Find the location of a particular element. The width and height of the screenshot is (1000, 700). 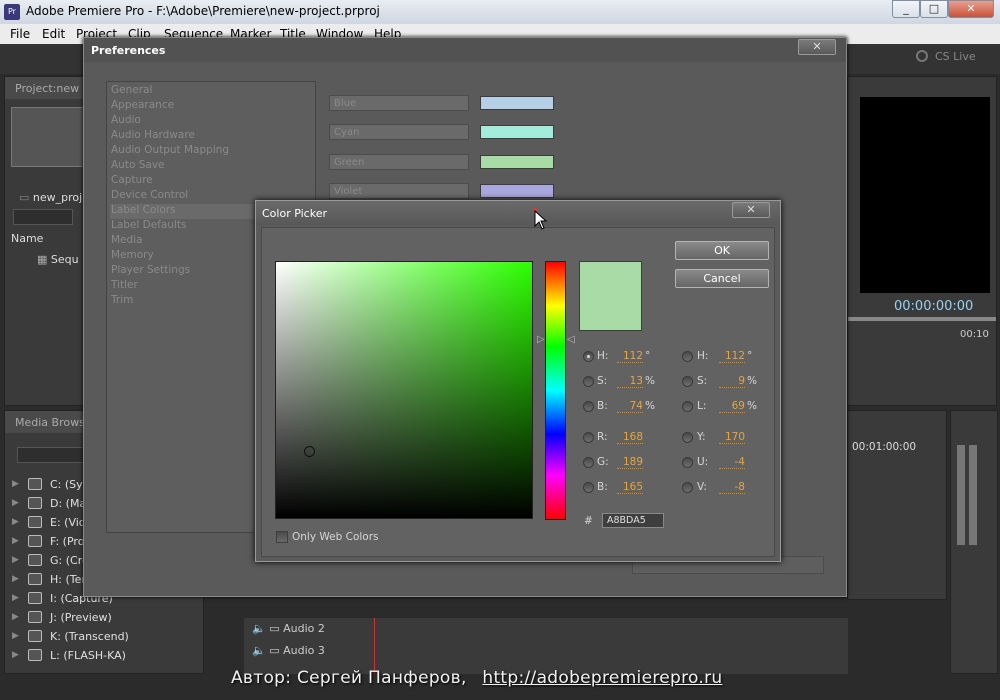

drive-item: ▶ K: (Transcend) is located at coordinates (100, 637).